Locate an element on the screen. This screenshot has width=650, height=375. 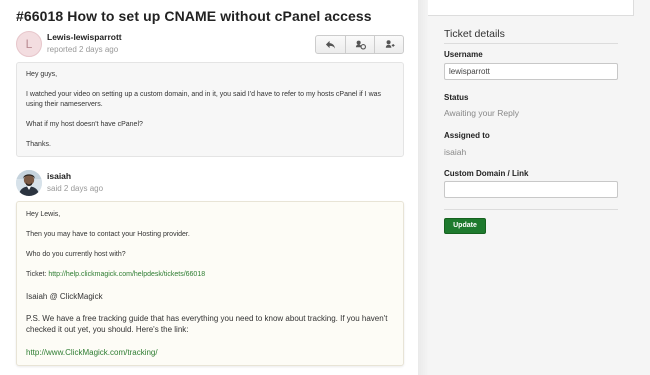
message-text: Who do you currently host with? is located at coordinates (76, 254).